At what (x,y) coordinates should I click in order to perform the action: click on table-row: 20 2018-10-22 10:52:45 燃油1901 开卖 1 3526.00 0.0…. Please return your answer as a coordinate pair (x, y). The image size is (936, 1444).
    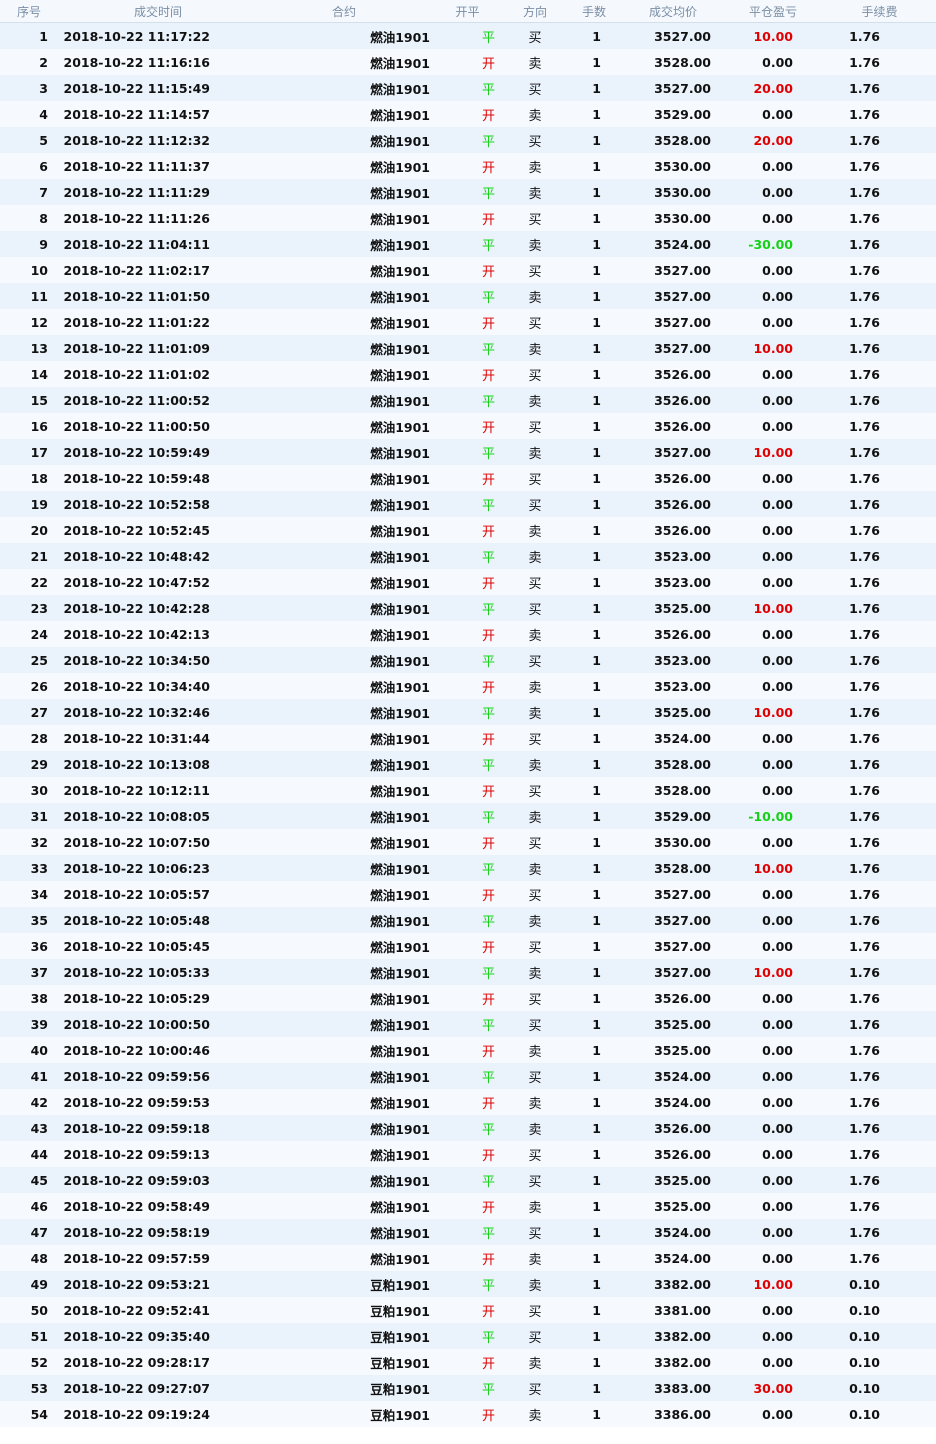
    Looking at the image, I should click on (468, 530).